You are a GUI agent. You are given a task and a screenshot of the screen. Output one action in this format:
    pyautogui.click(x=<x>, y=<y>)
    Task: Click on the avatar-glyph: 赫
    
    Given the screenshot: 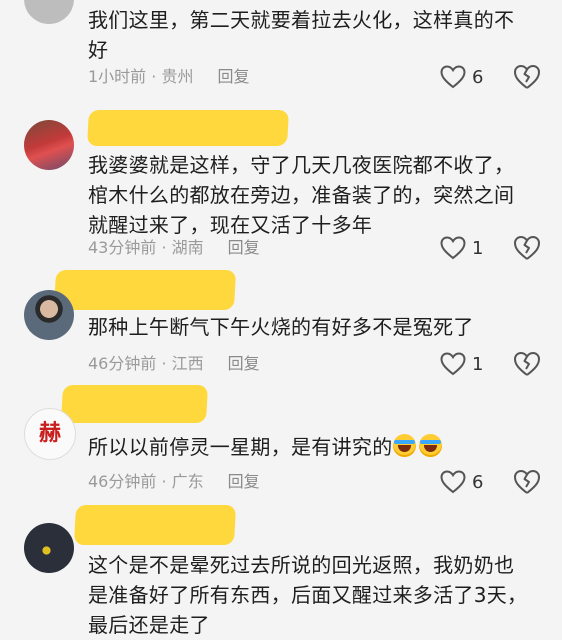 What is the action you would take?
    pyautogui.click(x=49, y=433)
    